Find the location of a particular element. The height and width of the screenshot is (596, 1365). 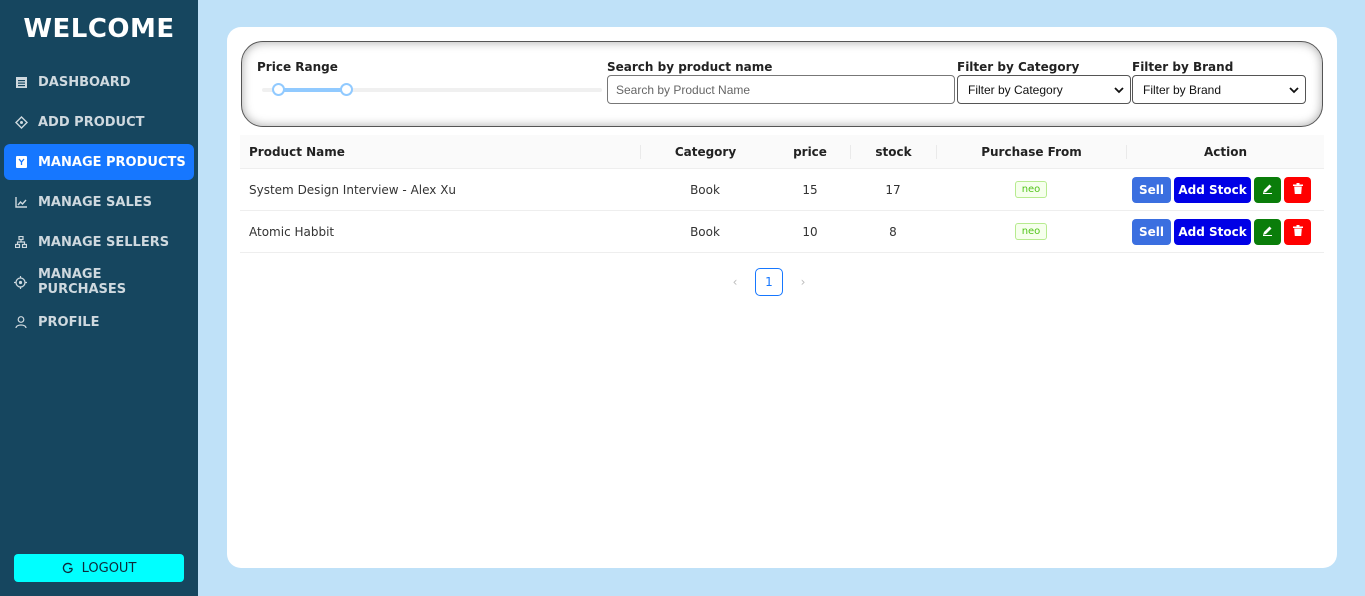

sidebar-item-manage-sales: MANAGE SALES is located at coordinates (99, 202).